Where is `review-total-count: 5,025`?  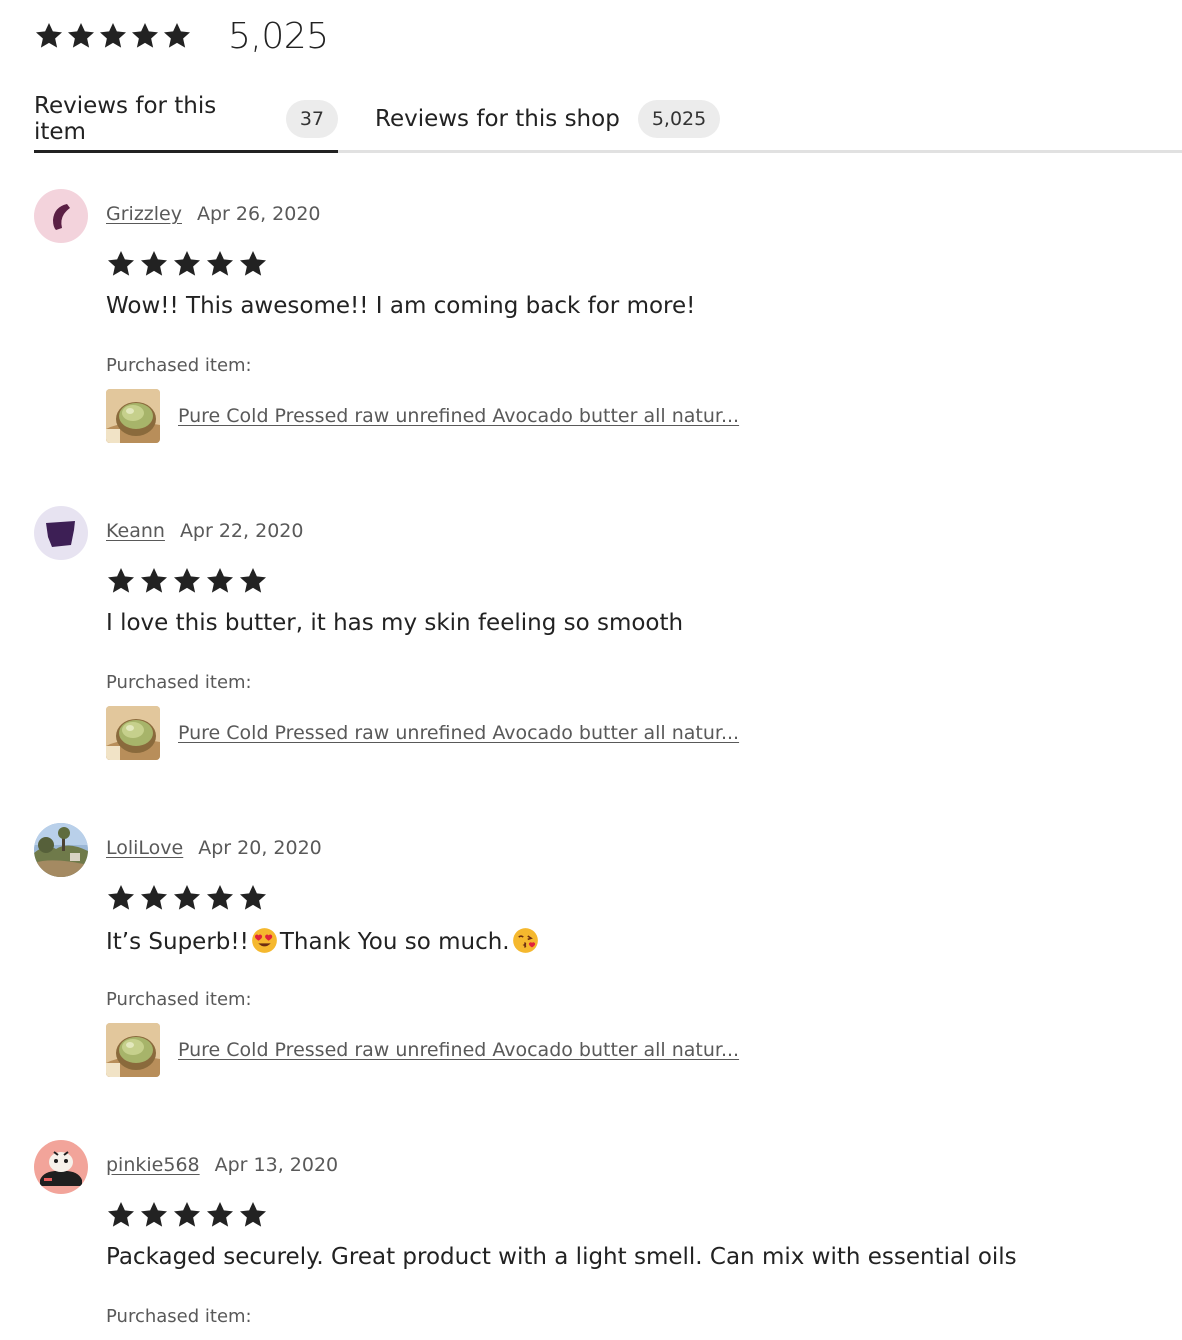
review-total-count: 5,025 is located at coordinates (278, 36).